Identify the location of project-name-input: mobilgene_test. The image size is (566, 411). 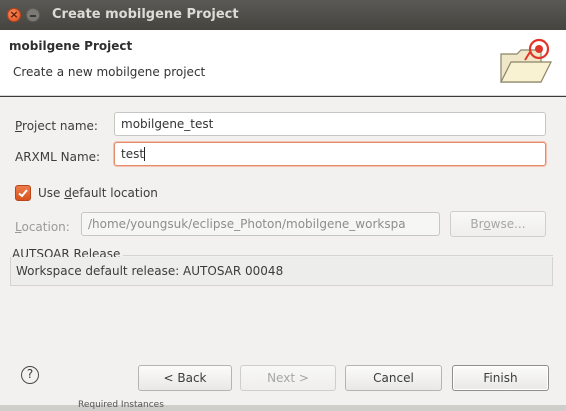
(330, 124).